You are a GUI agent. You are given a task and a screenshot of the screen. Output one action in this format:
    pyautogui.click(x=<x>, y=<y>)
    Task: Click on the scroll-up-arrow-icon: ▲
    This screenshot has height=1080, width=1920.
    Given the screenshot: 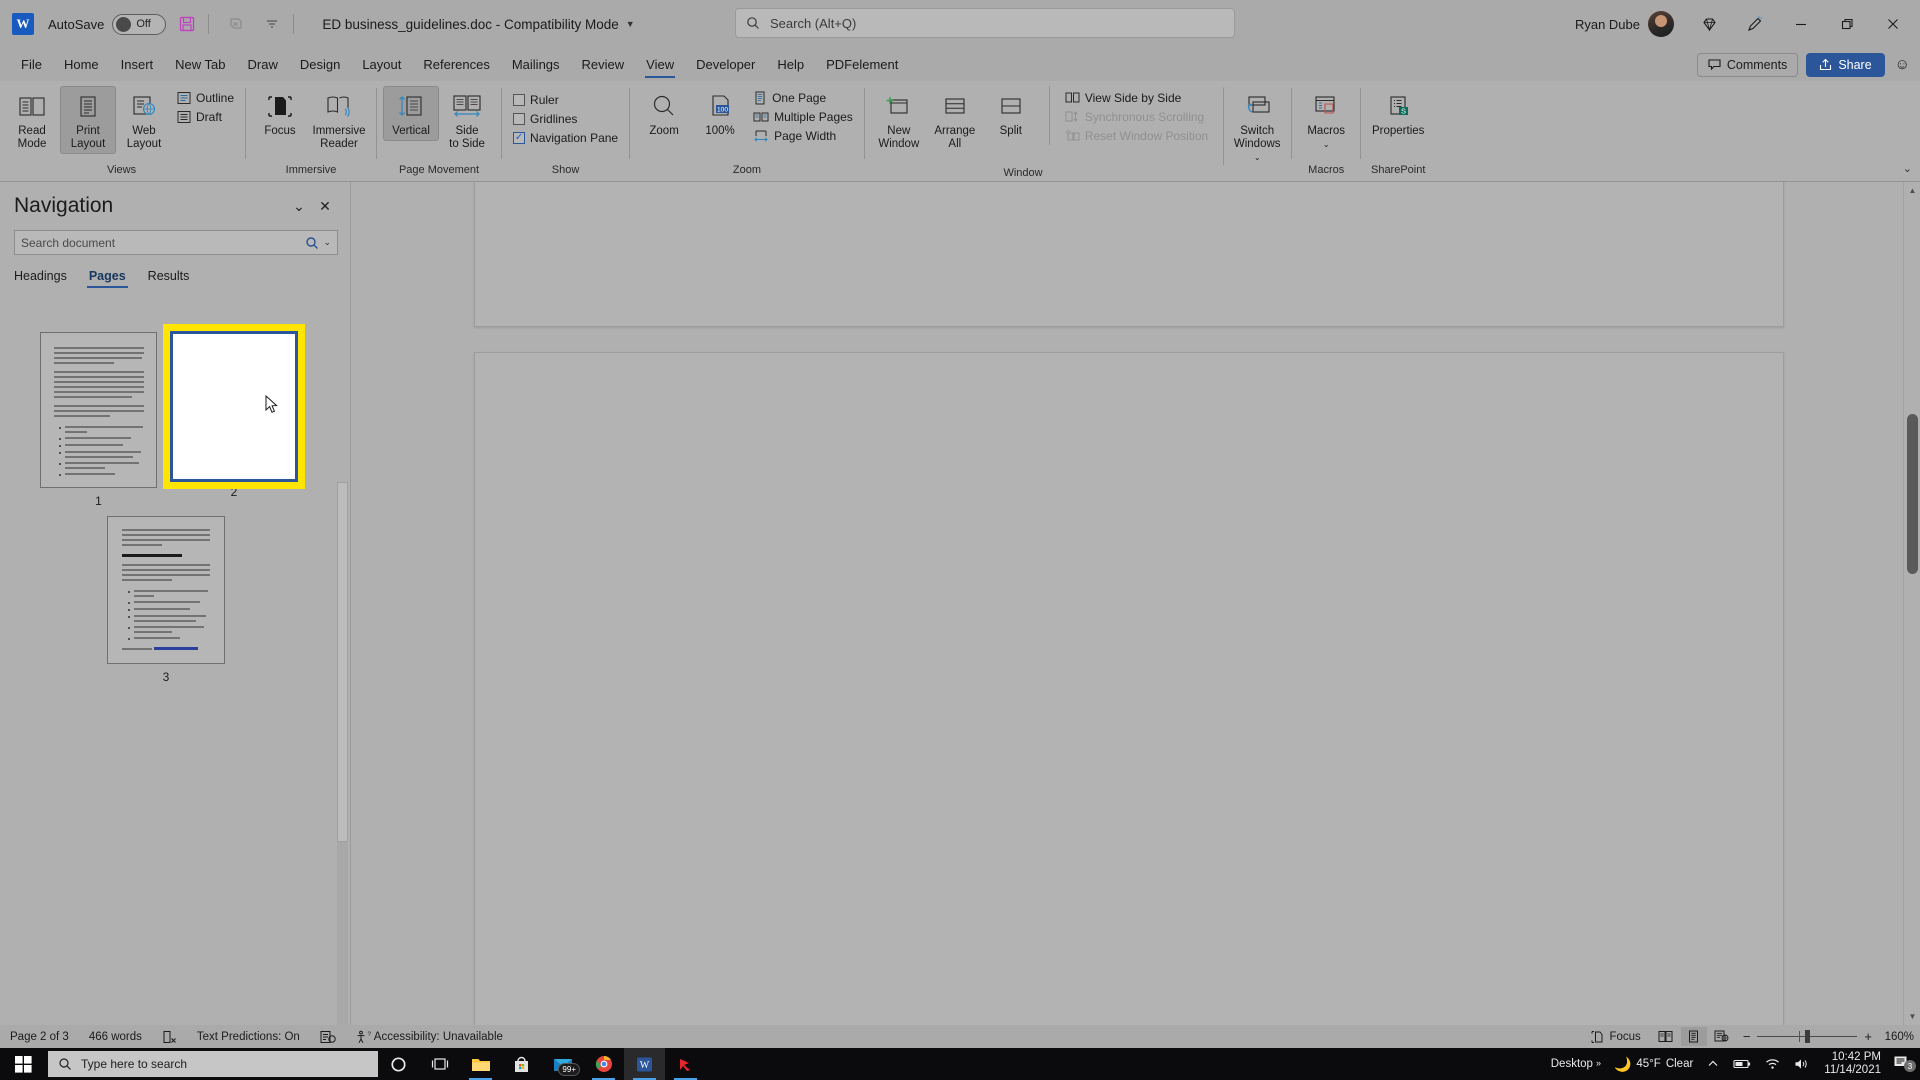 What is the action you would take?
    pyautogui.click(x=1912, y=190)
    